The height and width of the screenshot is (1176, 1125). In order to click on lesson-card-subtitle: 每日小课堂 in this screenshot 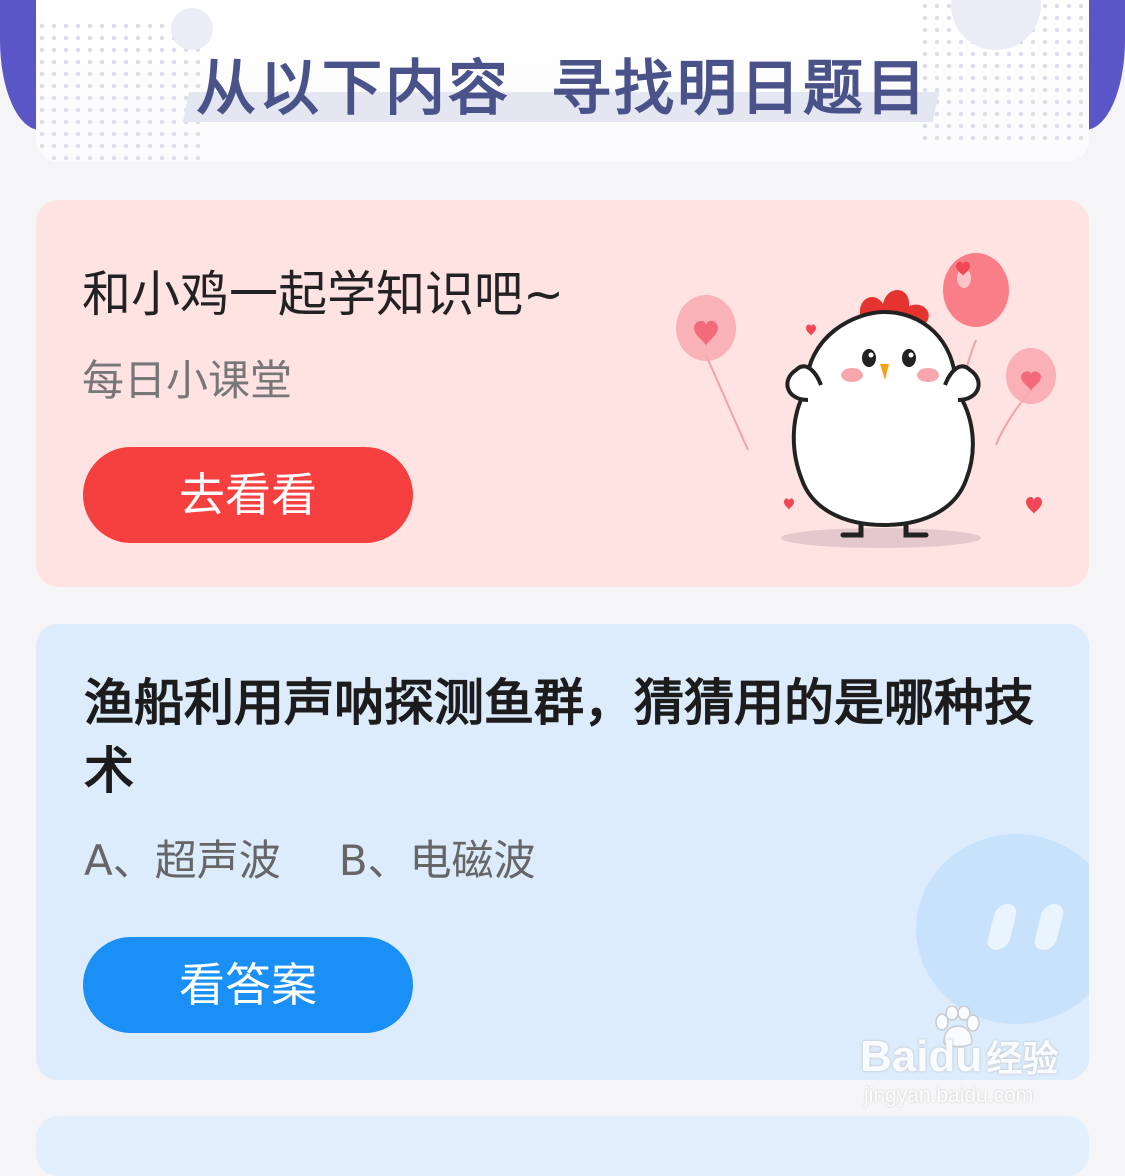, I will do `click(187, 380)`.